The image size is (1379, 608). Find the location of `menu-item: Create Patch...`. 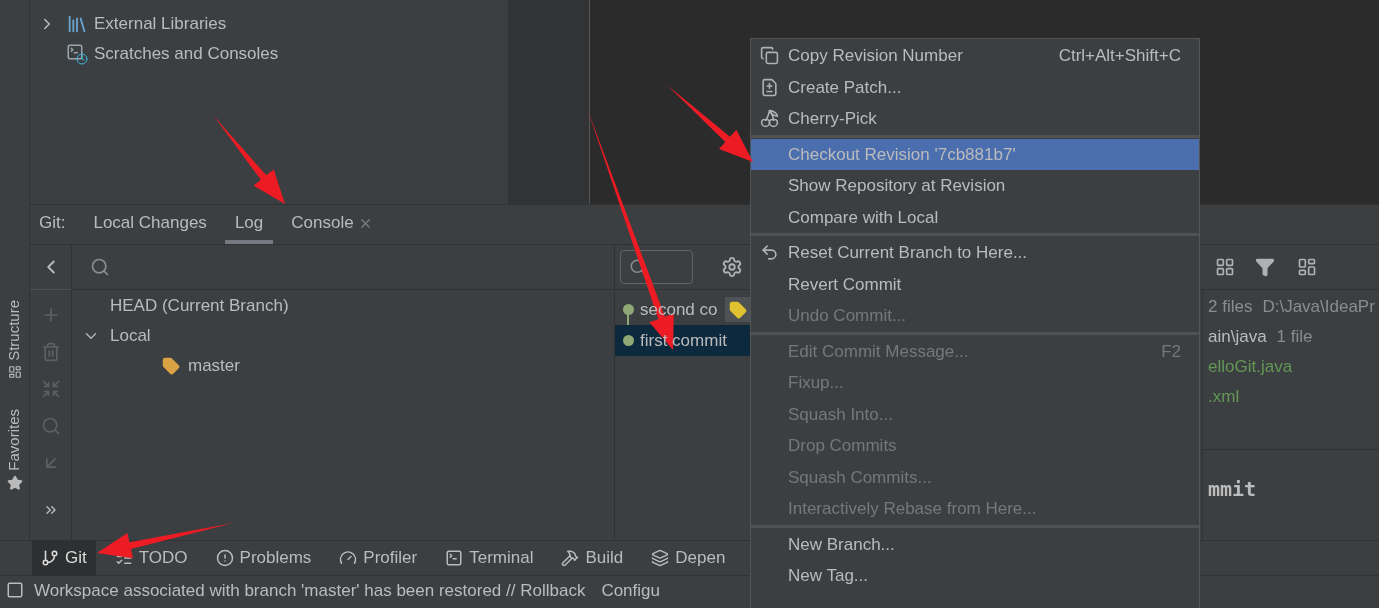

menu-item: Create Patch... is located at coordinates (975, 87).